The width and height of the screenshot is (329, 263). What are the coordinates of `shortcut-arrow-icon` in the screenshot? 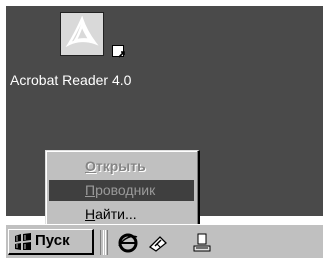 It's located at (118, 51).